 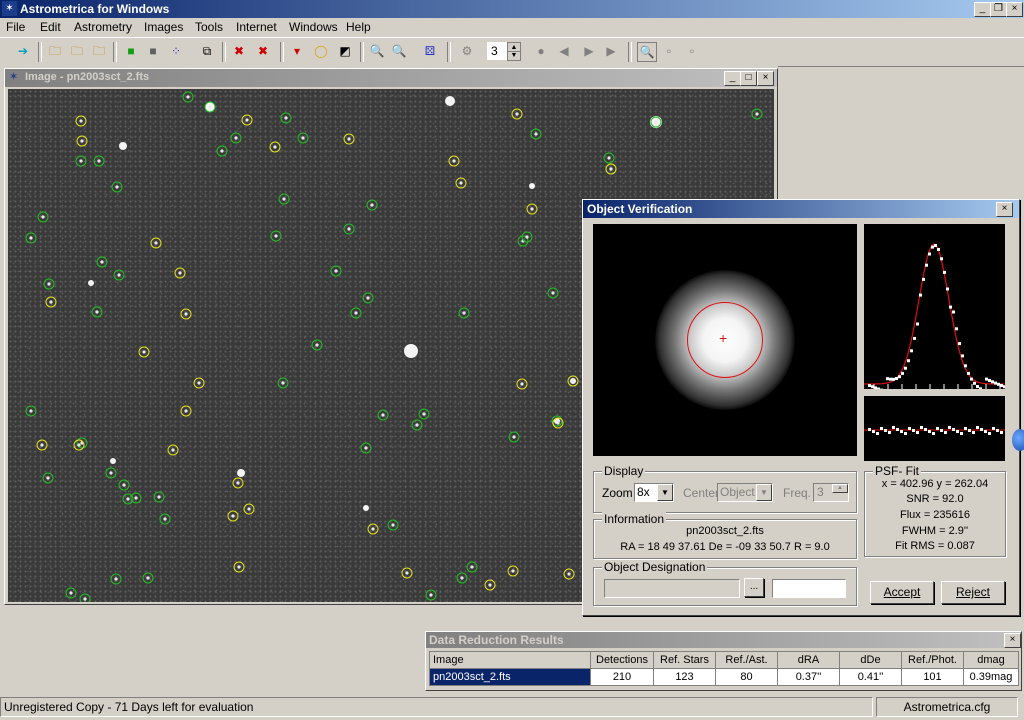 What do you see at coordinates (808, 660) in the screenshot?
I see `column-header: dRA` at bounding box center [808, 660].